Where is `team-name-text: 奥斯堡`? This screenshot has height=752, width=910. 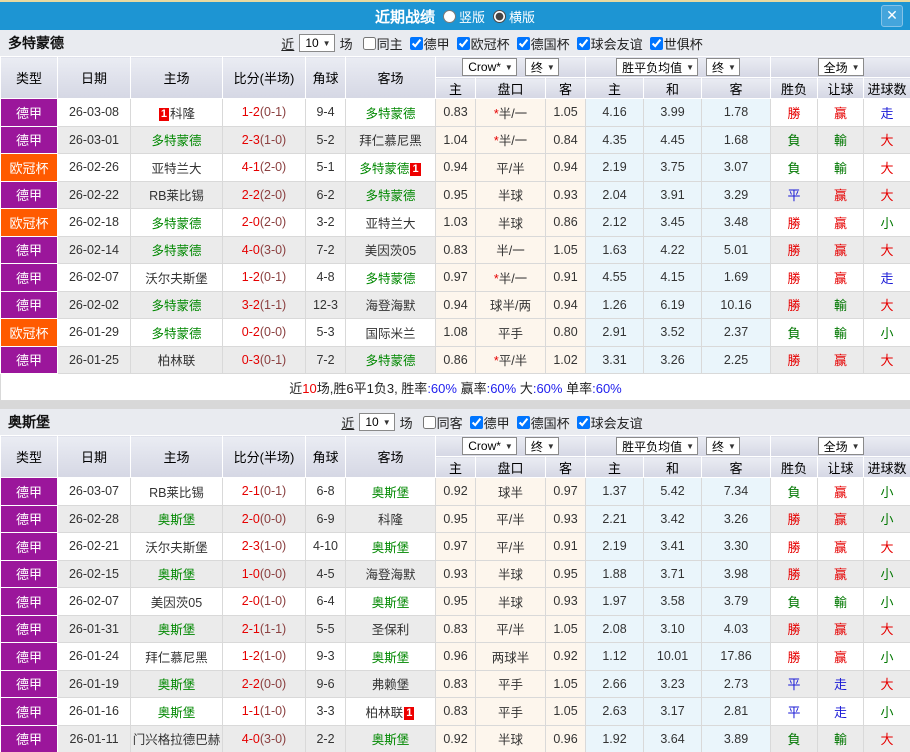
team-name-text: 奥斯堡 is located at coordinates (390, 492).